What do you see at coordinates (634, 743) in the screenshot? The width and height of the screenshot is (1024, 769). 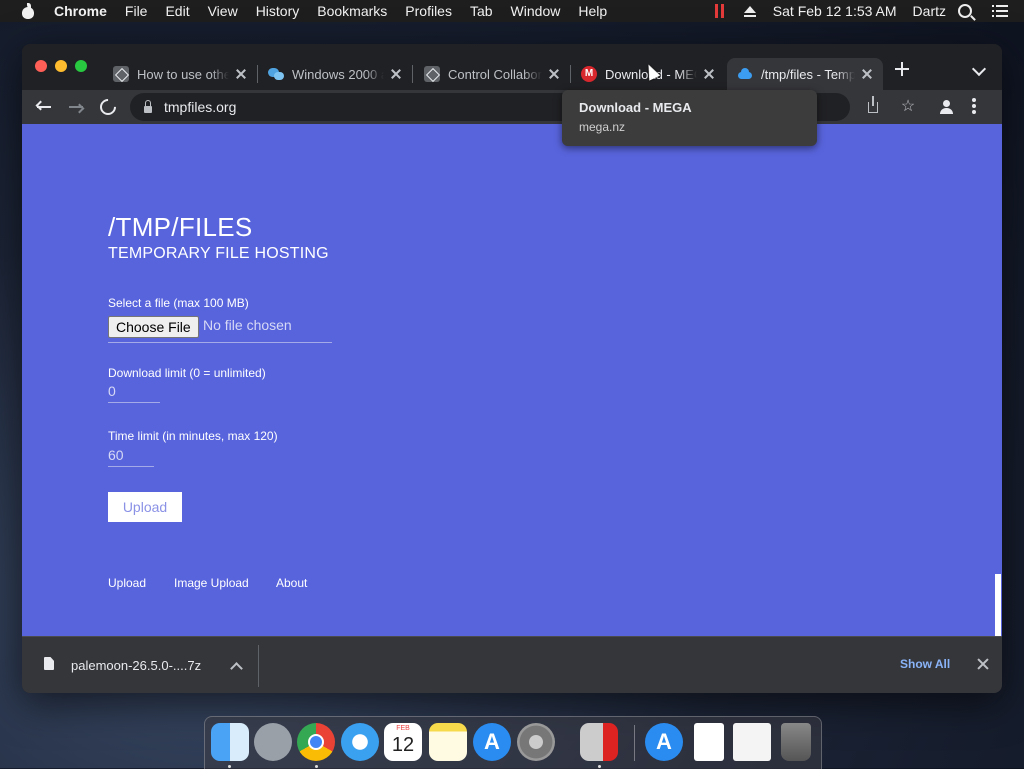 I see `dock-separator` at bounding box center [634, 743].